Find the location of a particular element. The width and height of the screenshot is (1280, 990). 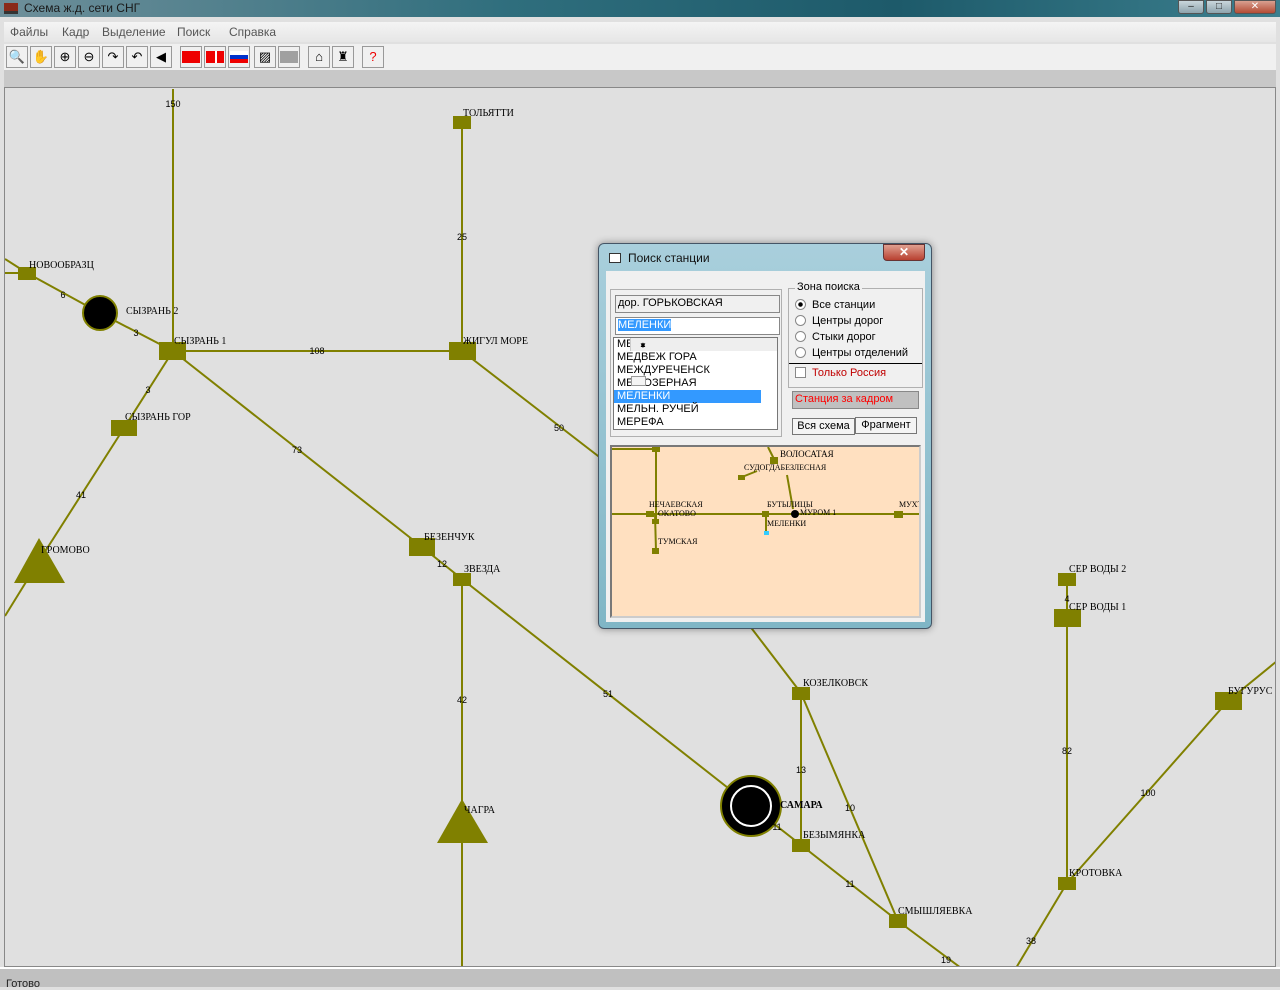

grid-button: ▨ is located at coordinates (265, 57).